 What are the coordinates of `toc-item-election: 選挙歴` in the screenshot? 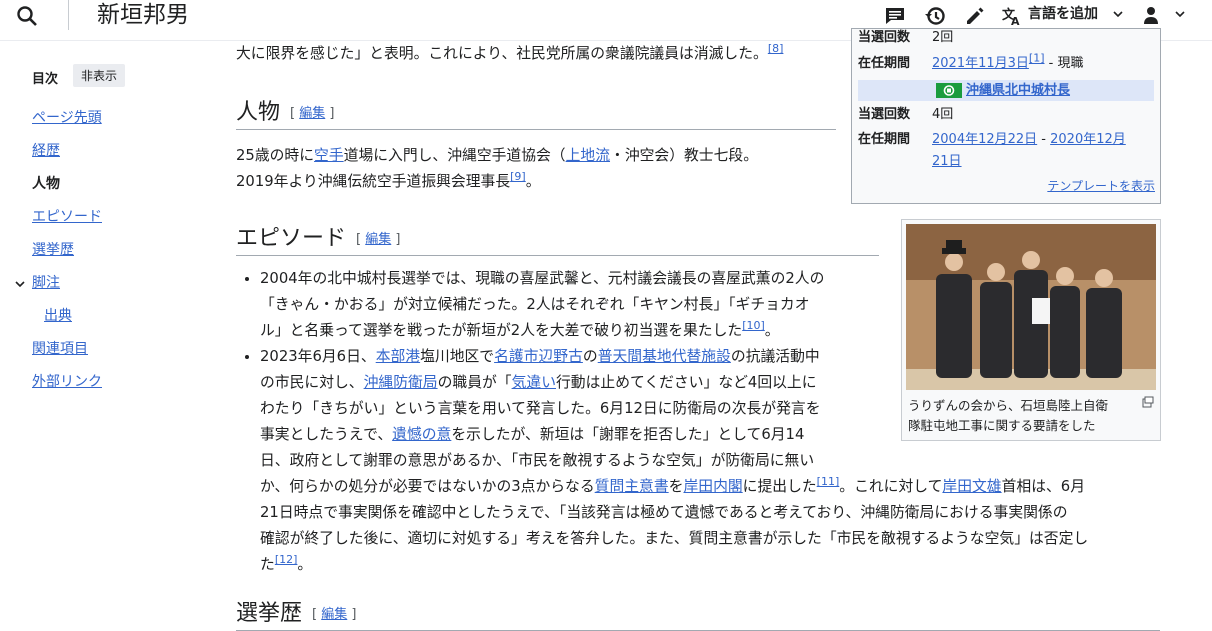 It's located at (53, 250).